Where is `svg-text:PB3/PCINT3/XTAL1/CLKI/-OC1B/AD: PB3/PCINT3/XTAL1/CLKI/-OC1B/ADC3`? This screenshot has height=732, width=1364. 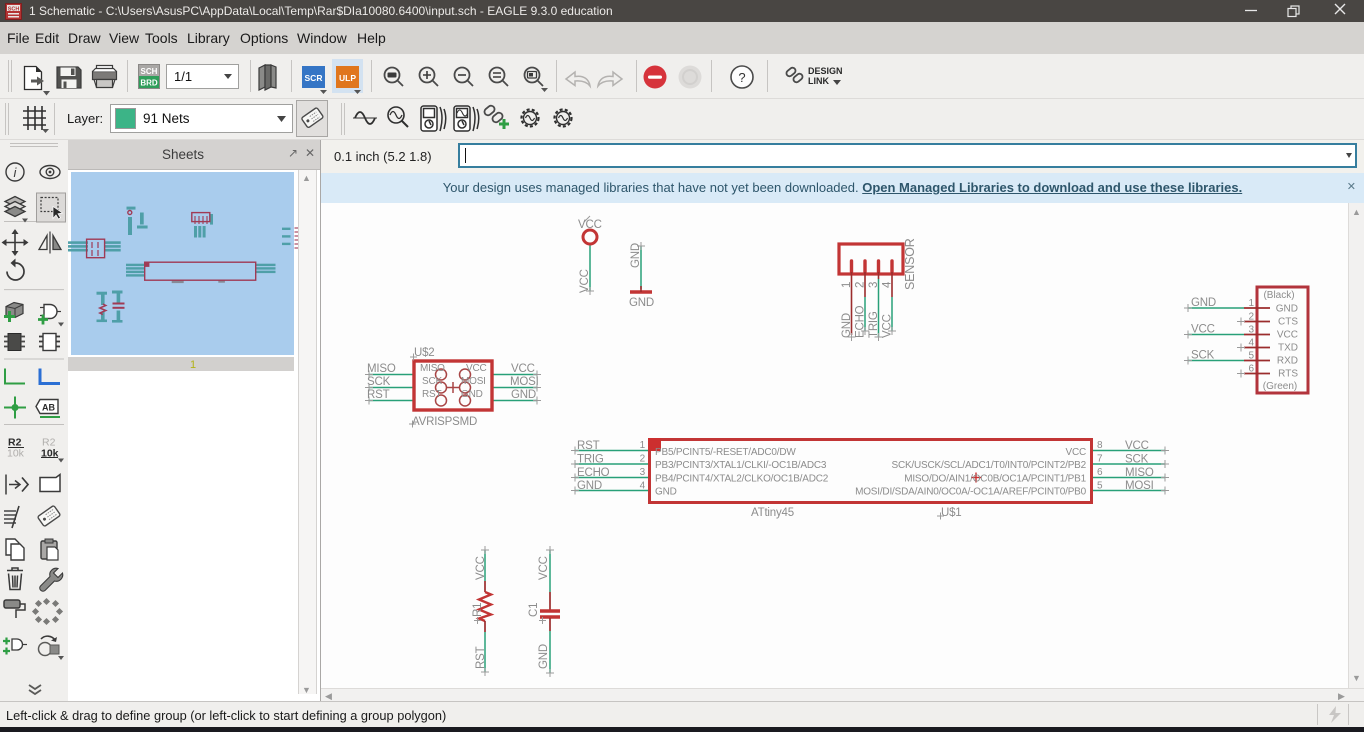 svg-text:PB3/PCINT3/XTAL1/CLKI/-OC1B/AD: PB3/PCINT3/XTAL1/CLKI/-OC1B/ADC3 is located at coordinates (741, 465).